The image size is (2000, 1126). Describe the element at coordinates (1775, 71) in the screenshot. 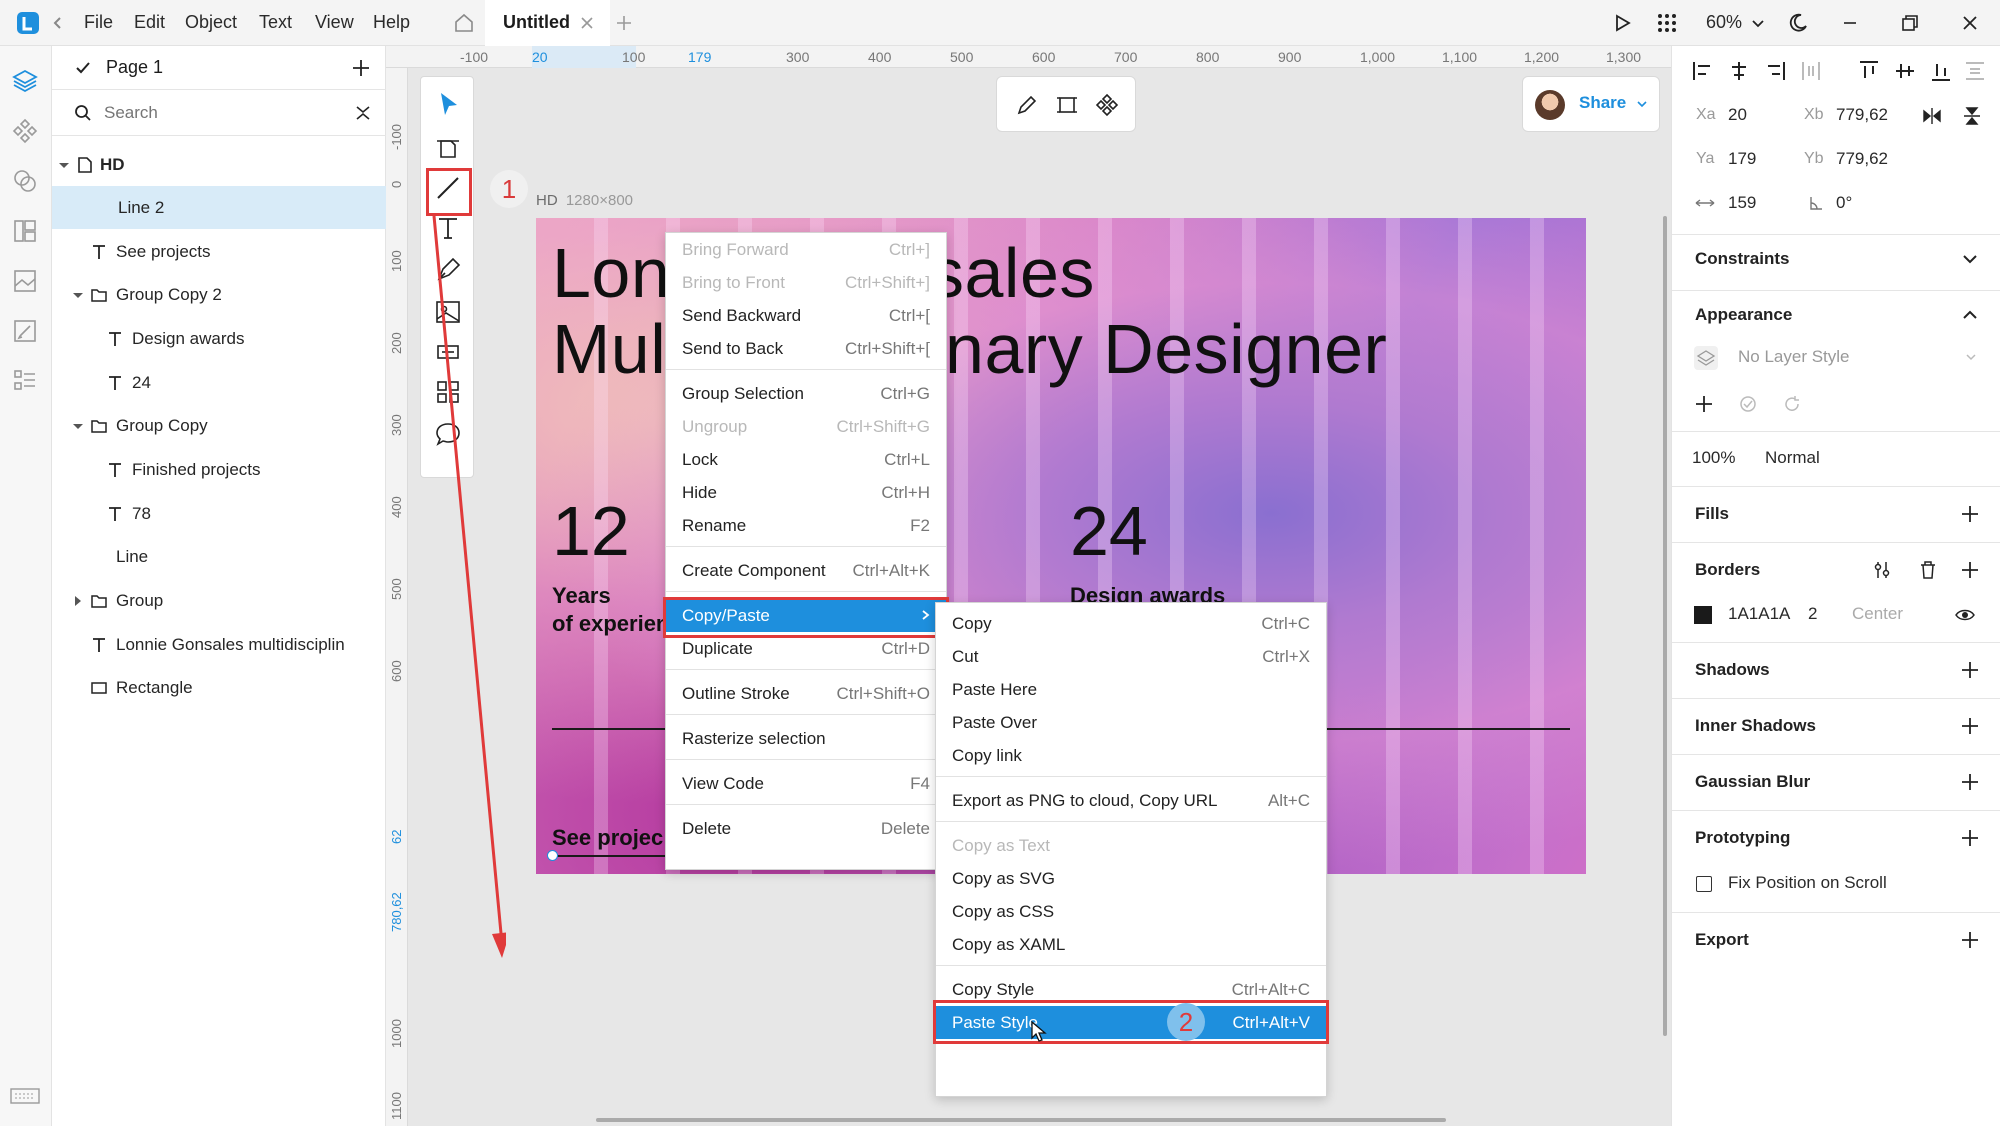

I see `align-right-icon` at that location.